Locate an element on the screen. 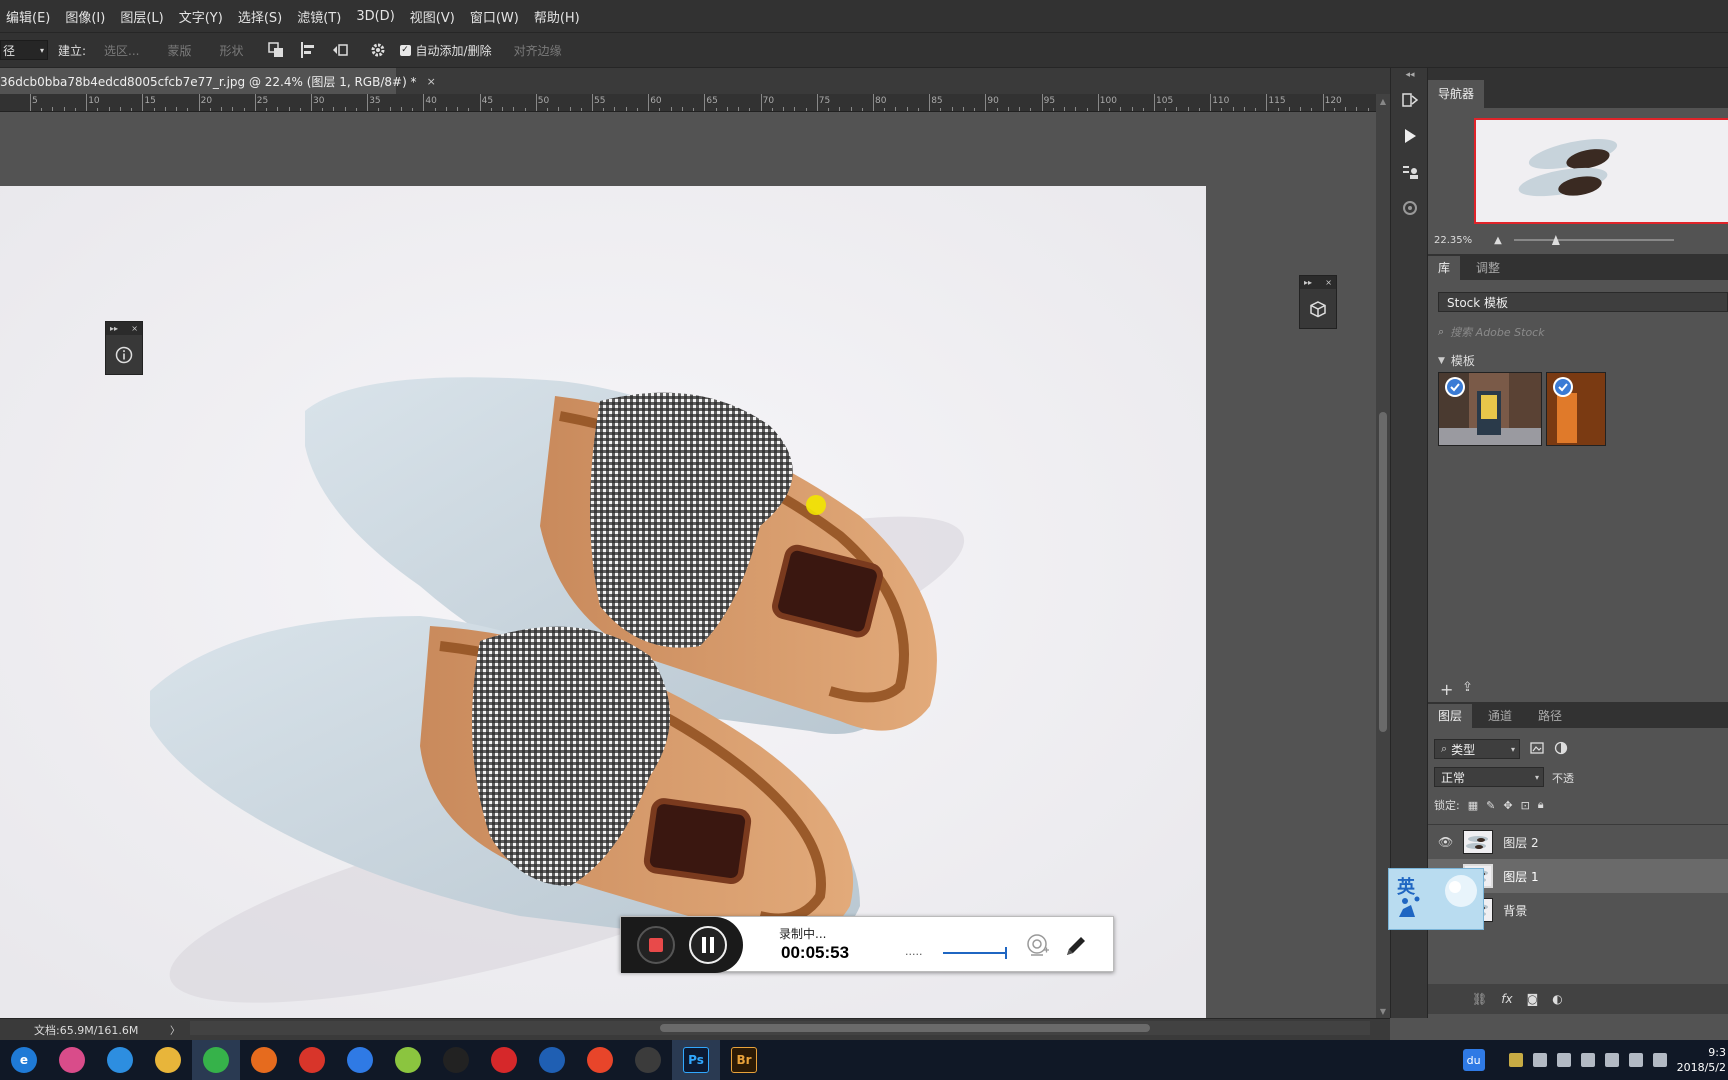 Image resolution: width=1728 pixels, height=1080 pixels. menu-window: 窗口(W) is located at coordinates (494, 16).